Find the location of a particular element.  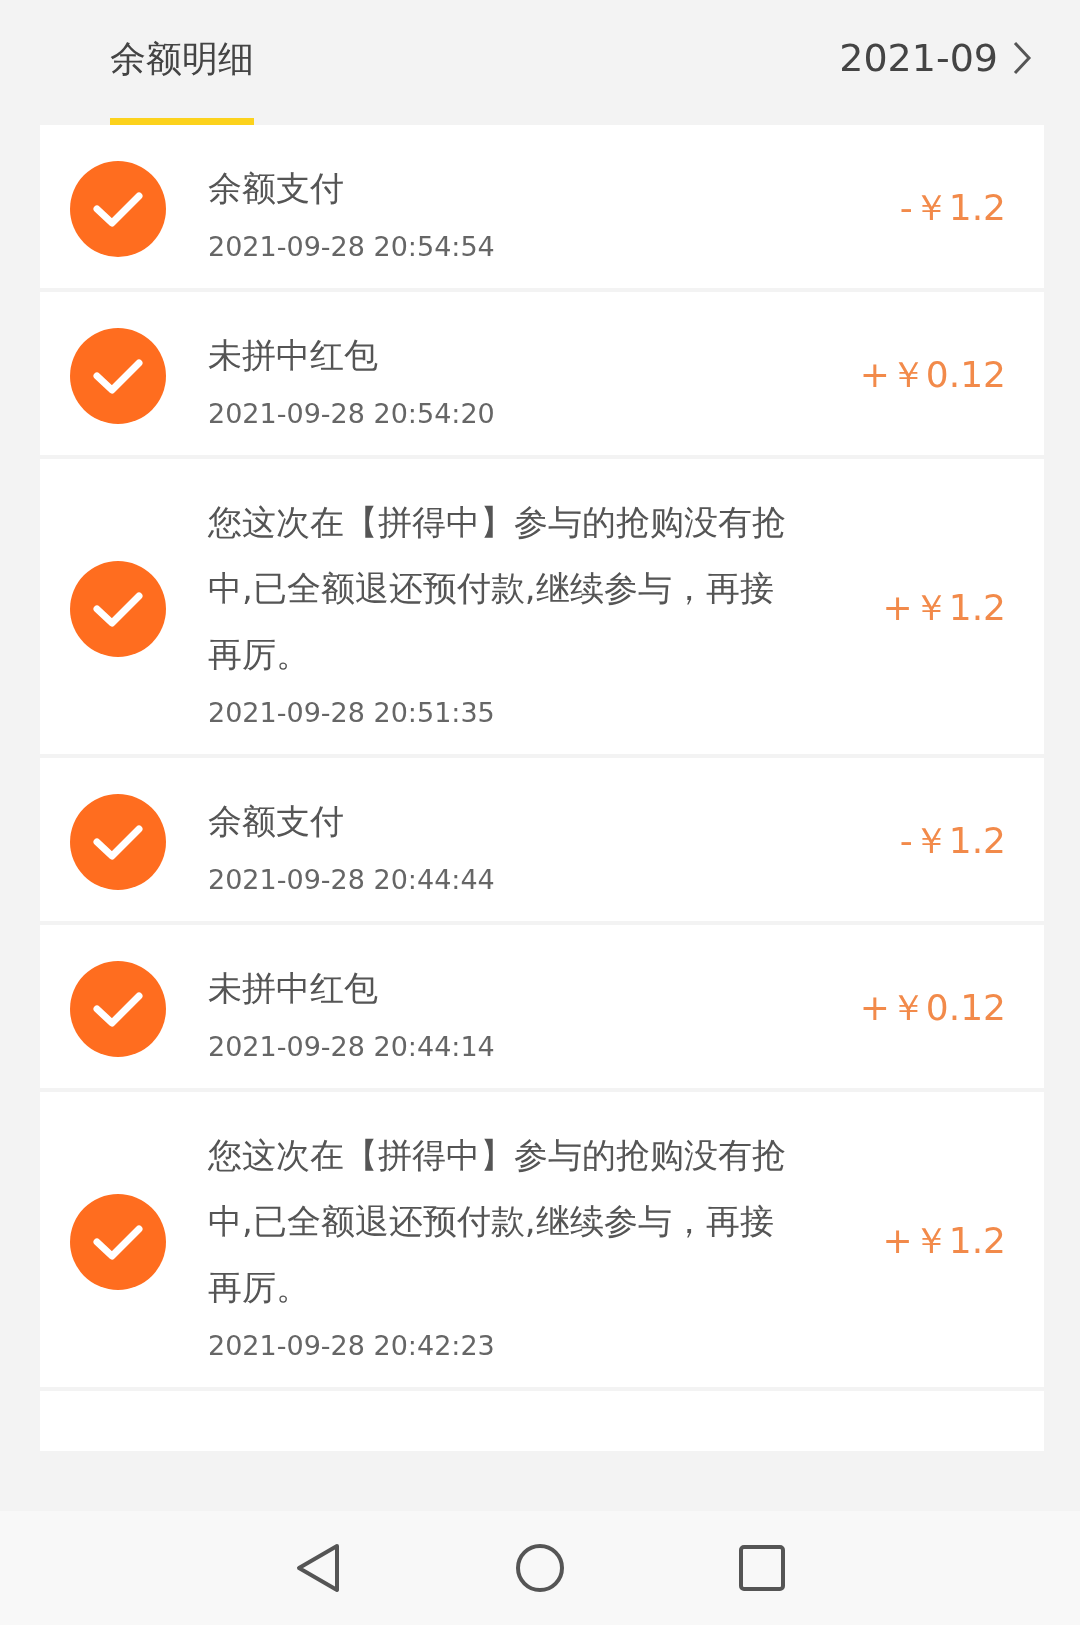

chevron-right-icon is located at coordinates (1022, 57).